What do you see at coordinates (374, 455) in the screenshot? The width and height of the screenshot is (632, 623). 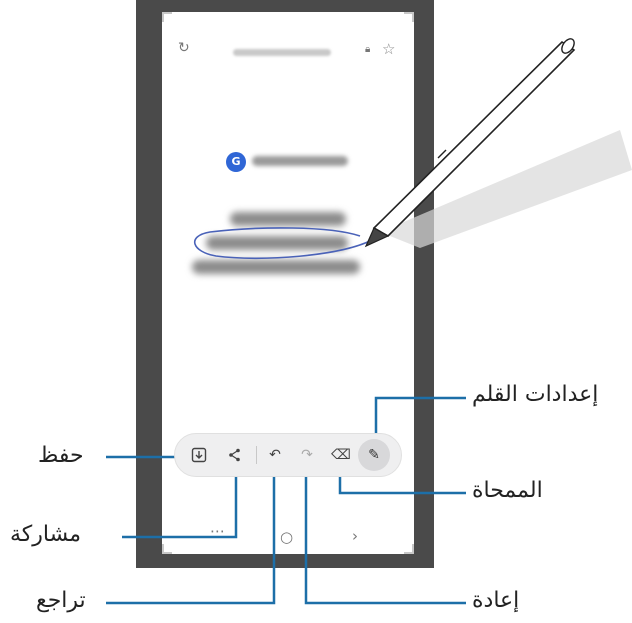 I see `pen-icon: ✎` at bounding box center [374, 455].